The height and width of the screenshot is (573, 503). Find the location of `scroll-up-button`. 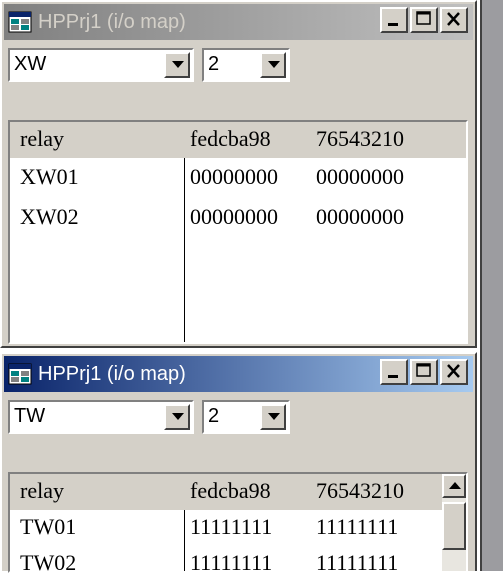

scroll-up-button is located at coordinates (454, 486).